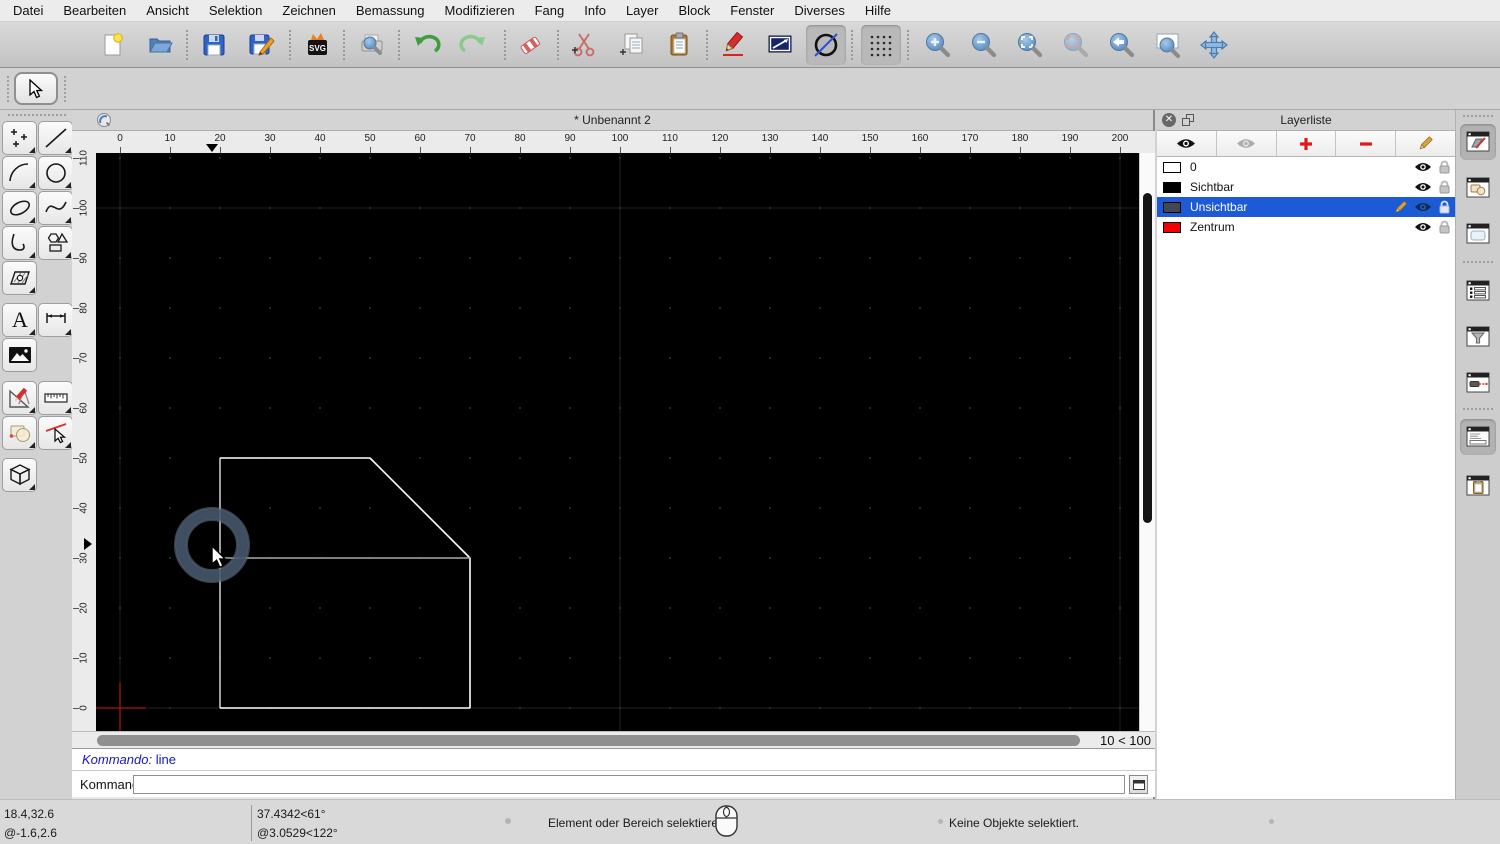 This screenshot has width=1500, height=844. What do you see at coordinates (55, 208) in the screenshot?
I see `spline-tool-button` at bounding box center [55, 208].